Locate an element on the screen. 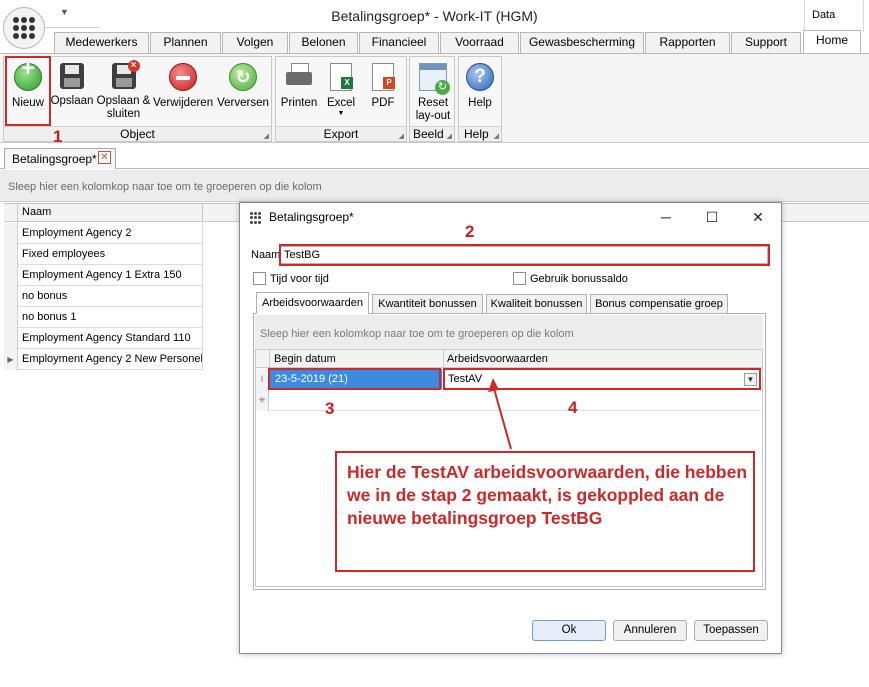 This screenshot has height=687, width=869. table-row: no bonus 1 is located at coordinates (103, 317).